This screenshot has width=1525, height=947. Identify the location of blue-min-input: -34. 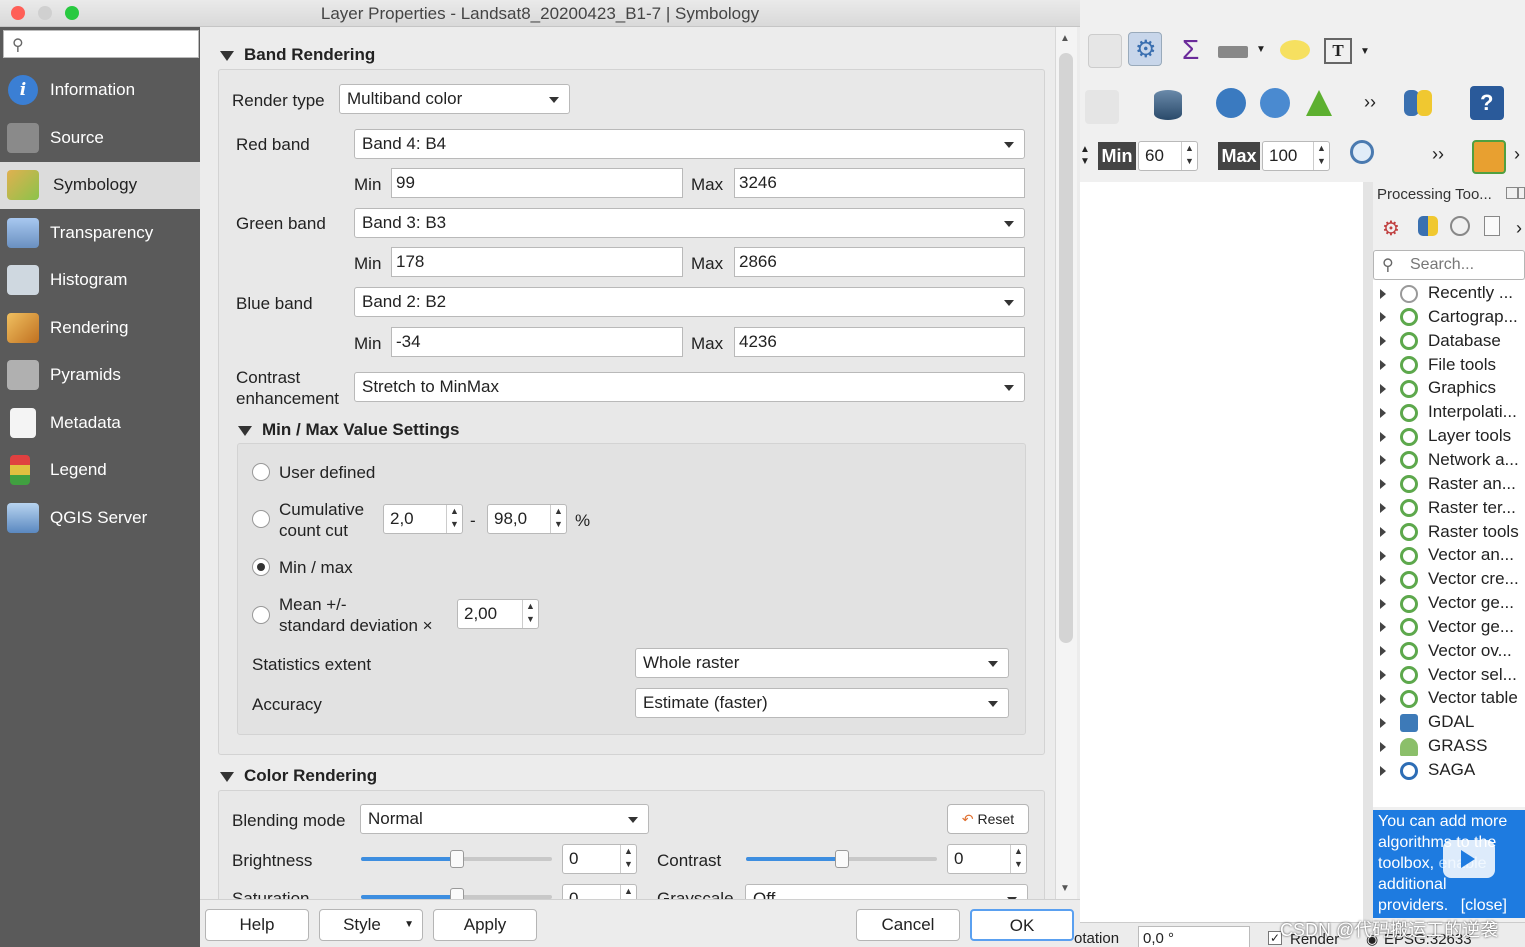
(537, 342).